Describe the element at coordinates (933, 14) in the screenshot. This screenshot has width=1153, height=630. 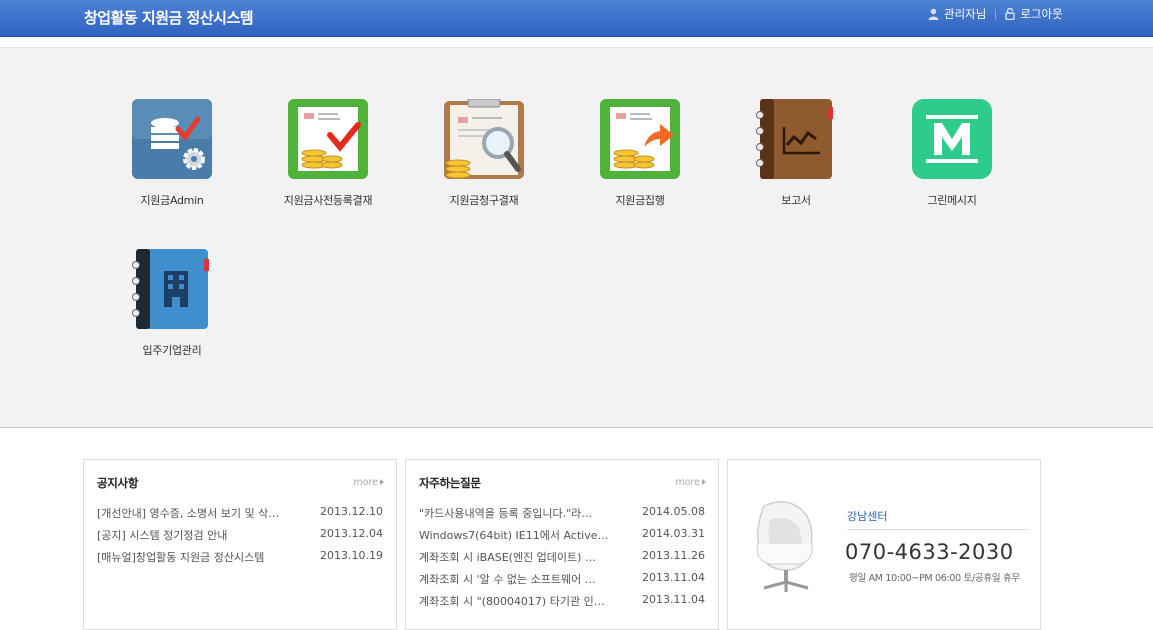
I see `user-icon` at that location.